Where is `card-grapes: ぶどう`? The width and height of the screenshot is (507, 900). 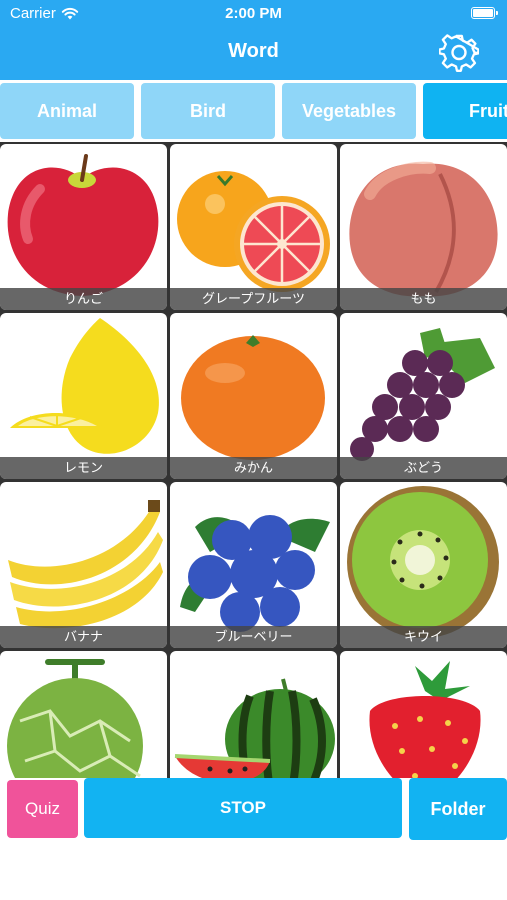 card-grapes: ぶどう is located at coordinates (423, 396).